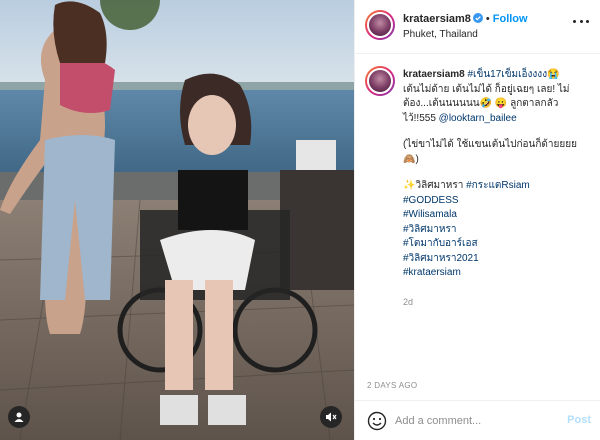 The width and height of the screenshot is (600, 440). What do you see at coordinates (434, 74) in the screenshot?
I see `caption-username: krataersiam8` at bounding box center [434, 74].